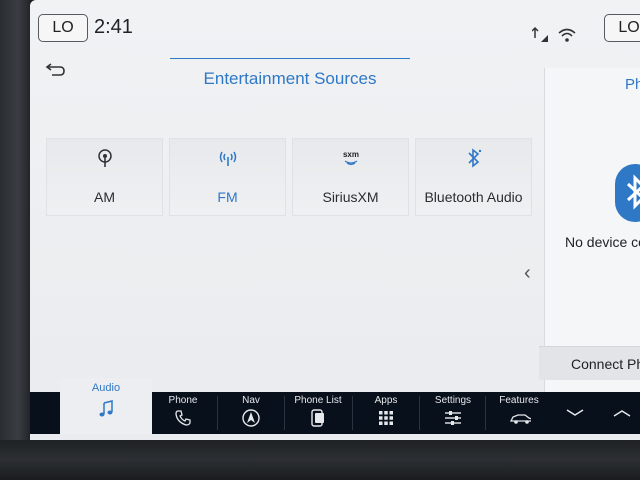 This screenshot has width=640, height=480. I want to click on nav-tab-label: Audio, so click(106, 388).